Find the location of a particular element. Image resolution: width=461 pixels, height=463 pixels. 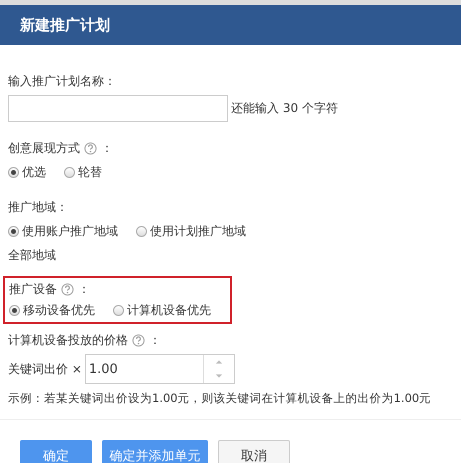

bid-label: 关键词出价 × is located at coordinates (45, 369).